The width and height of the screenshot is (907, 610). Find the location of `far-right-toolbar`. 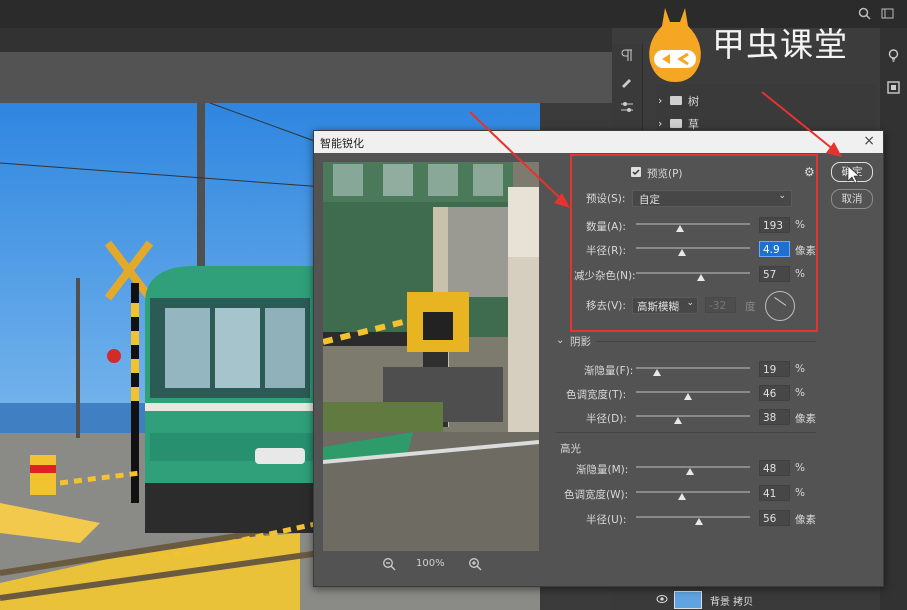

far-right-toolbar is located at coordinates (893, 319).